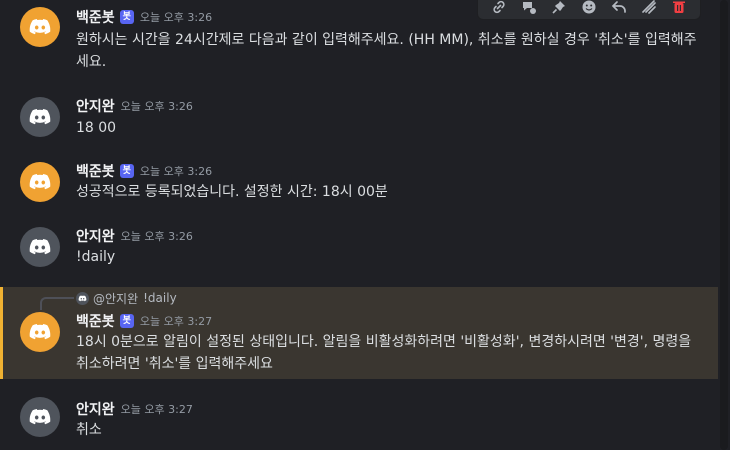 This screenshot has width=730, height=450. I want to click on scrollbar-track, so click(724, 225).